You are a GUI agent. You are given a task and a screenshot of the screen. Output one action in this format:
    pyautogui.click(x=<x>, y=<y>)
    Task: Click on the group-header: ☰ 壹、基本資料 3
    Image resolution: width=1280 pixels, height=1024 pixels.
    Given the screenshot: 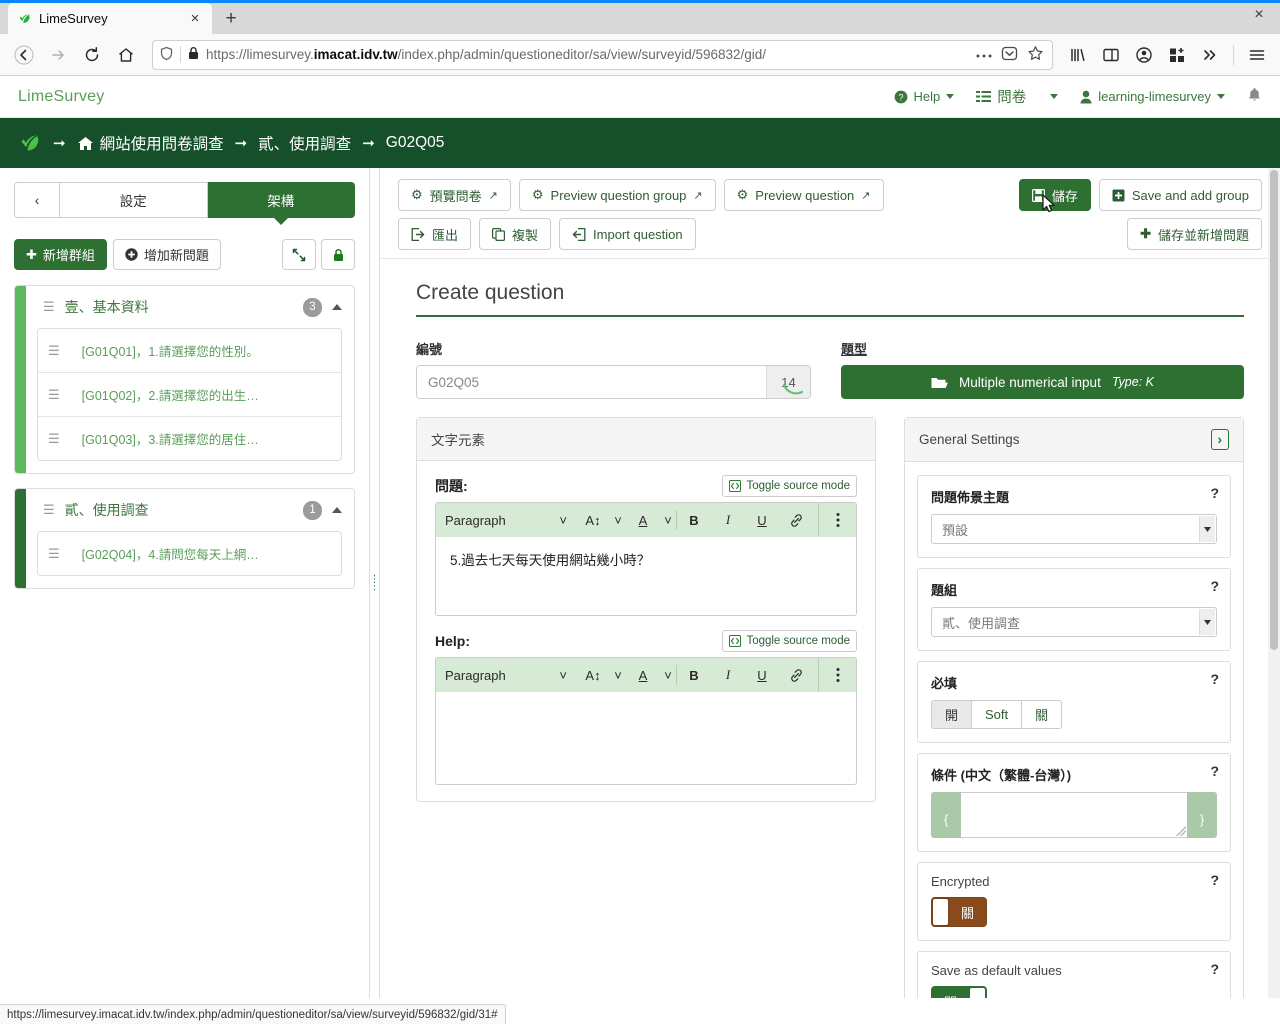 What is the action you would take?
    pyautogui.click(x=184, y=307)
    